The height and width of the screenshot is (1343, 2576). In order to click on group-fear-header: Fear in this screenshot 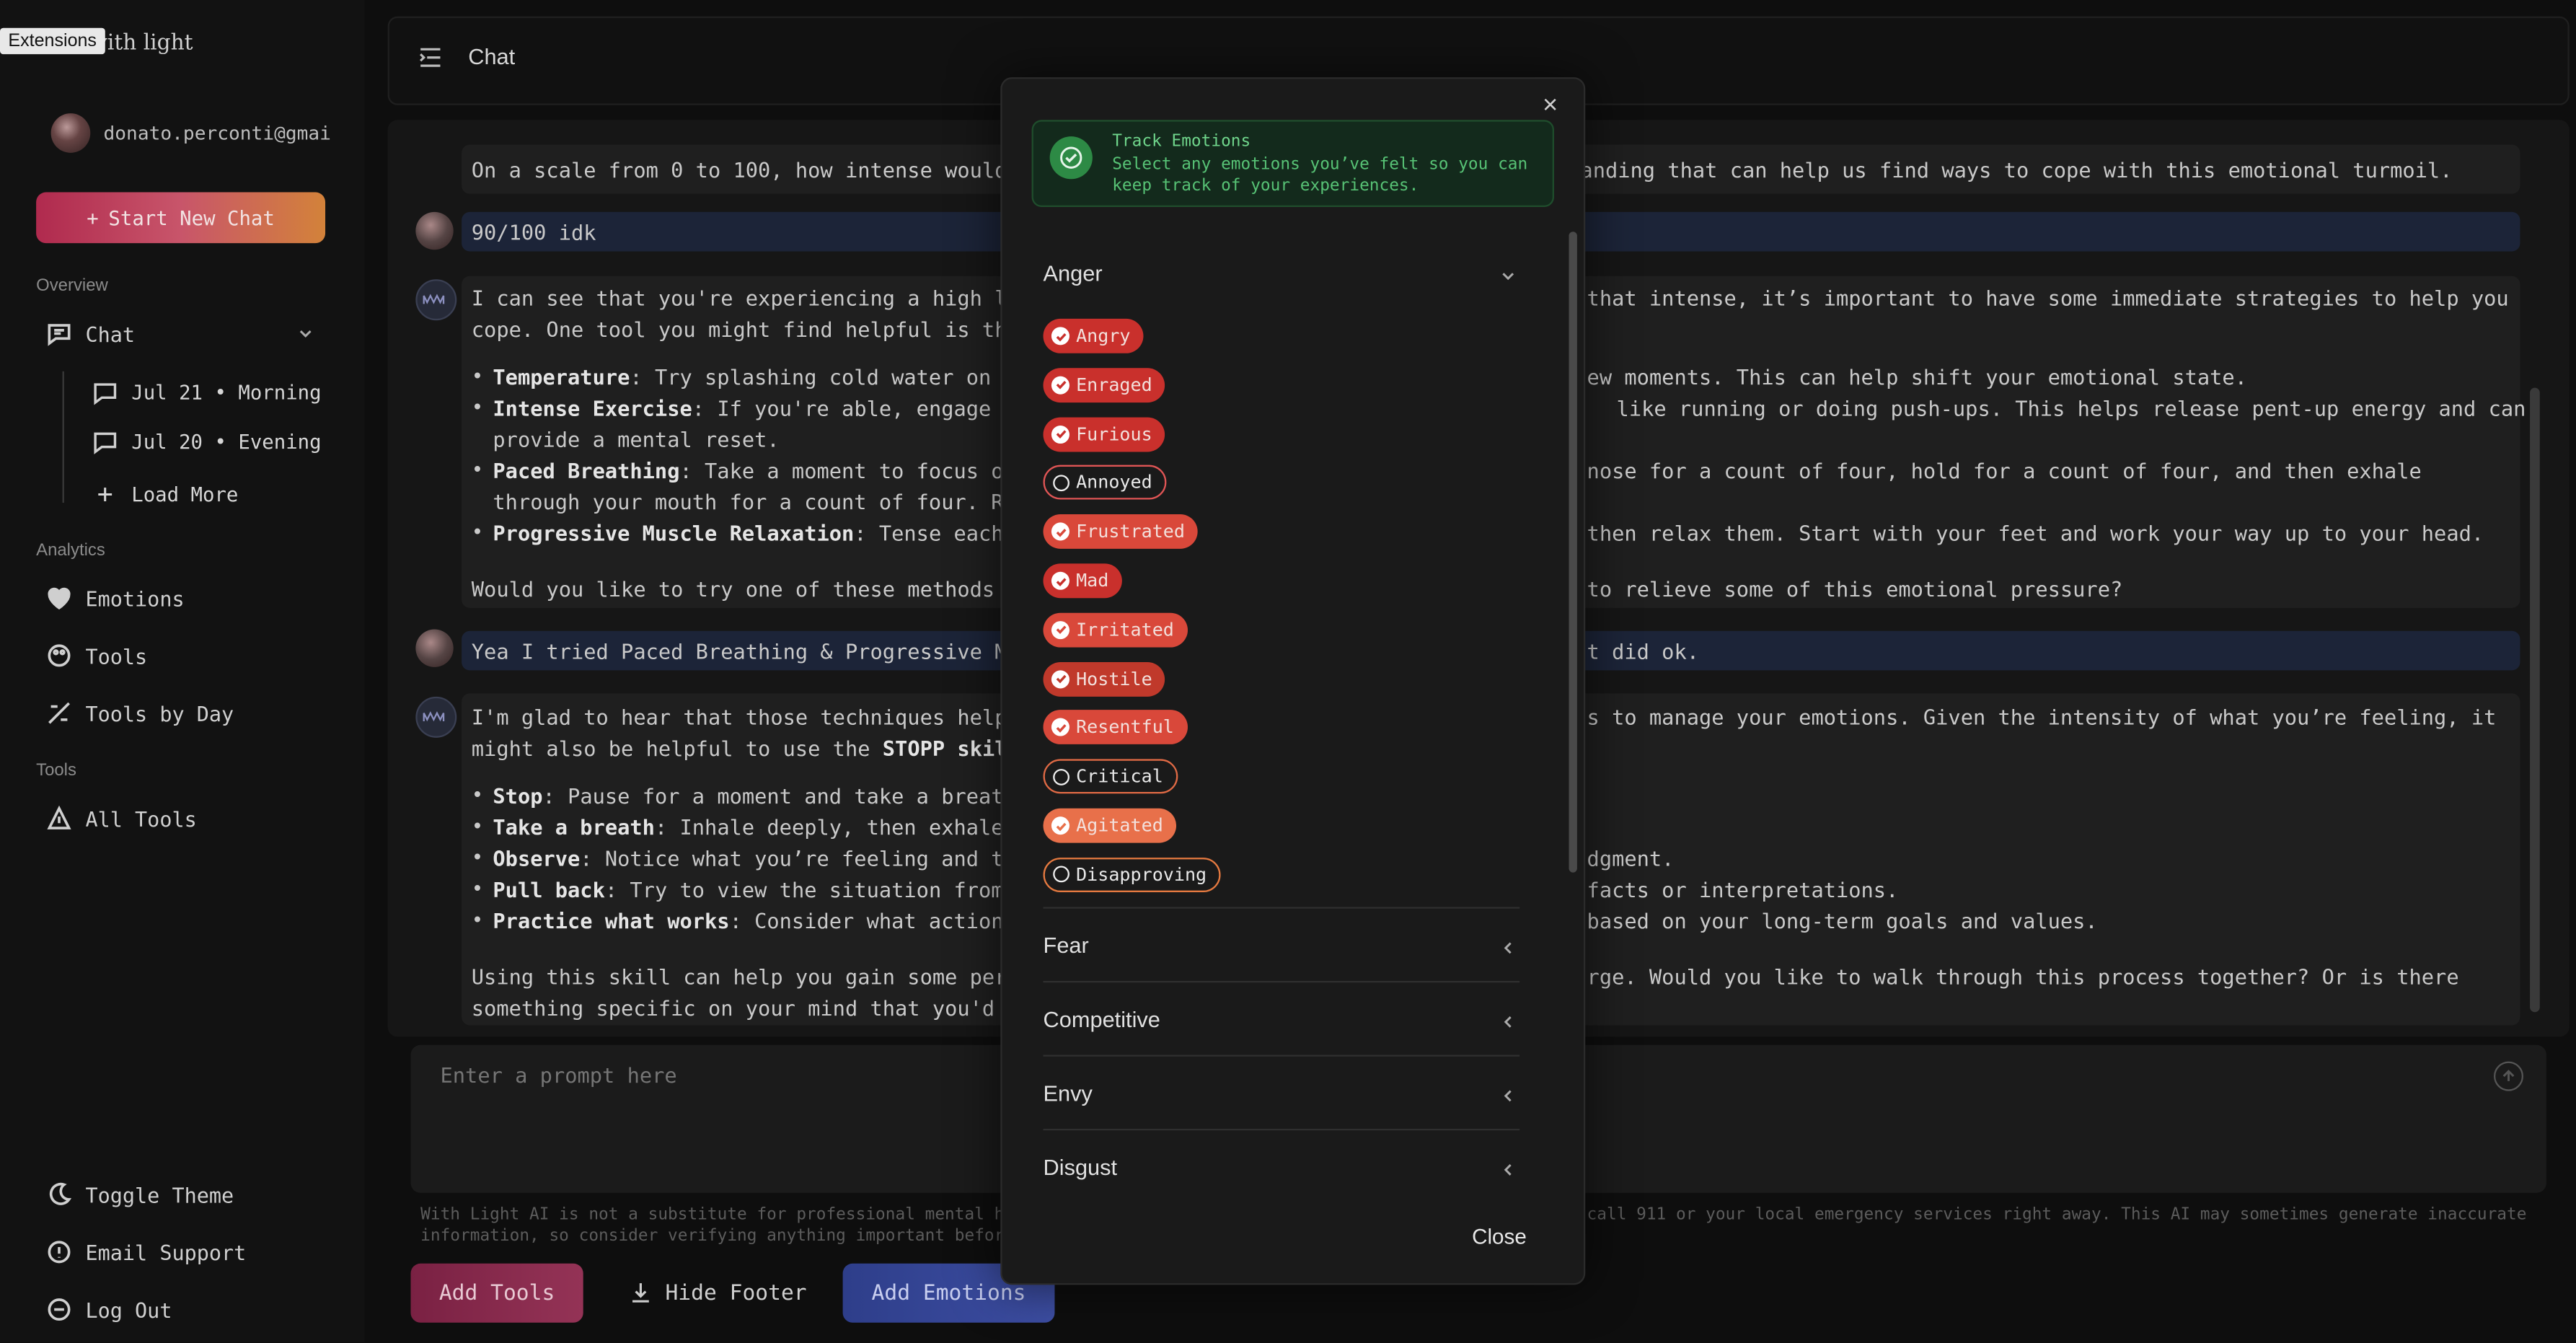, I will do `click(1282, 946)`.